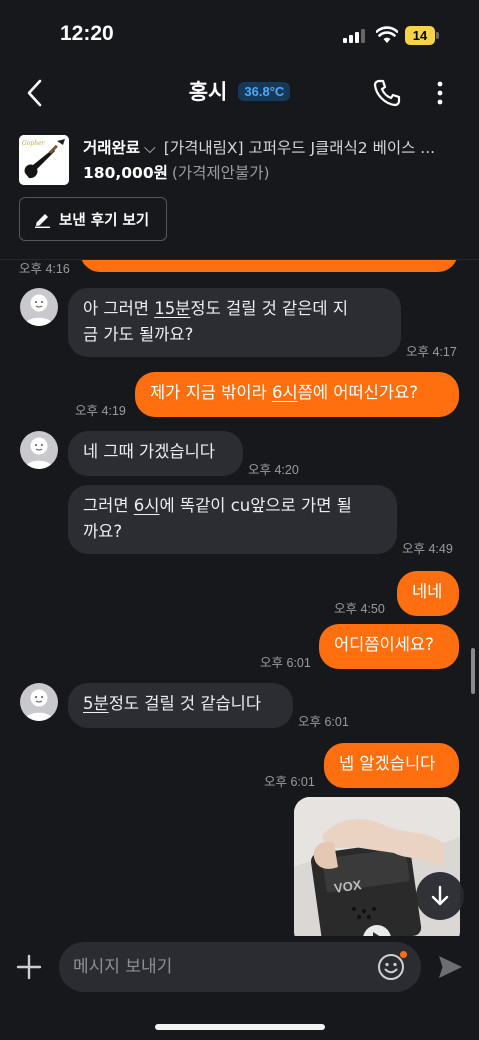 This screenshot has height=1040, width=479. I want to click on send-icon, so click(450, 967).